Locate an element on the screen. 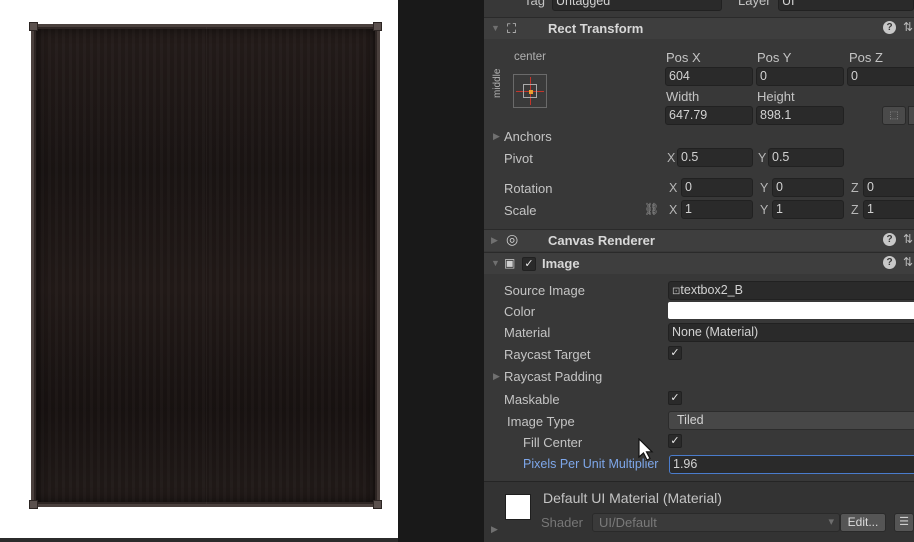 Image resolution: width=914 pixels, height=542 pixels. height-field: 898.1 is located at coordinates (800, 115).